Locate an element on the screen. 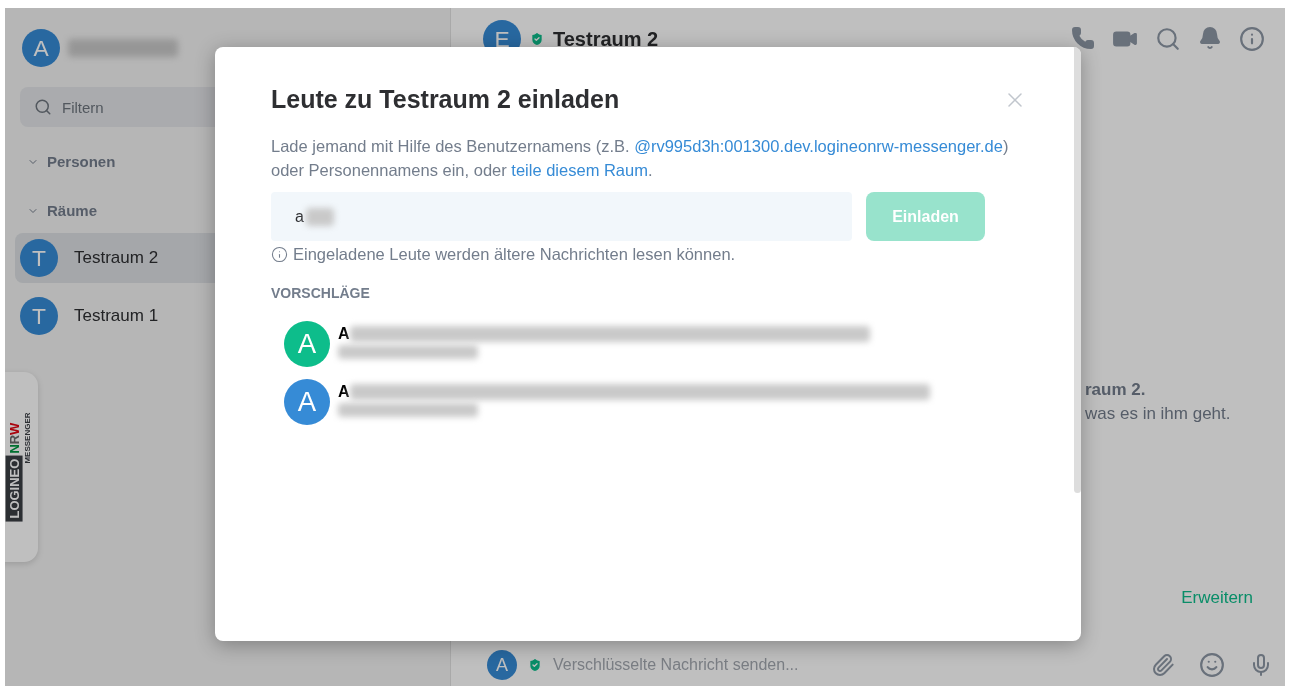 The height and width of the screenshot is (686, 1295). dialog-title: Leute zu Testraum 2 einladen is located at coordinates (445, 99).